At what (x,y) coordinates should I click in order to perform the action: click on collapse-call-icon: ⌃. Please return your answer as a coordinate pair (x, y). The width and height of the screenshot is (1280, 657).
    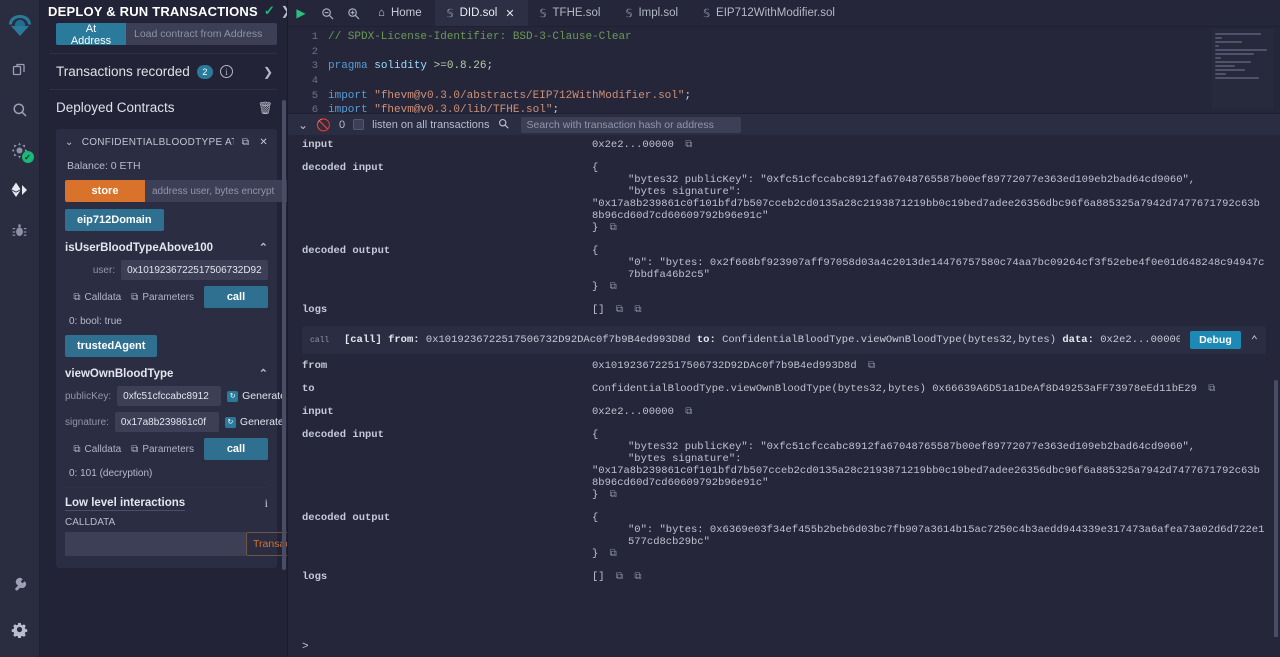
    Looking at the image, I should click on (1254, 340).